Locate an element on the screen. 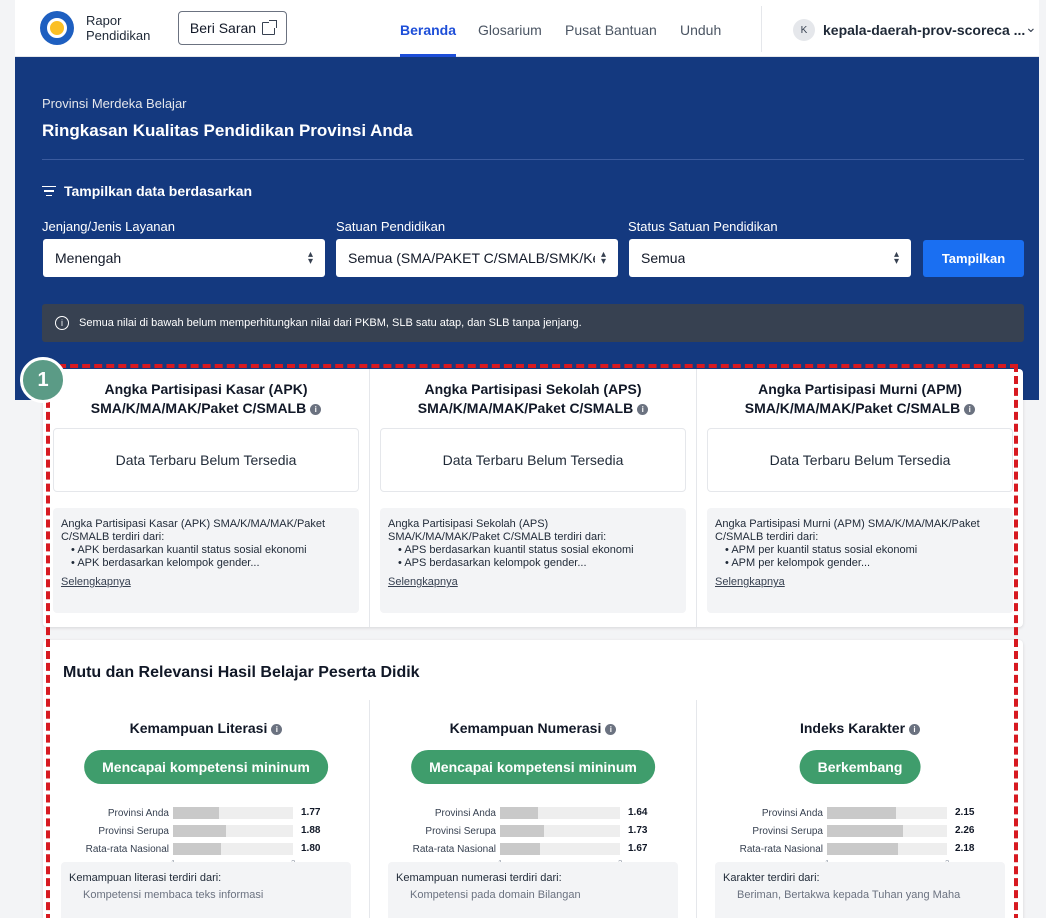 The image size is (1046, 918). status-select: Semua ▴ ▾ is located at coordinates (770, 258).